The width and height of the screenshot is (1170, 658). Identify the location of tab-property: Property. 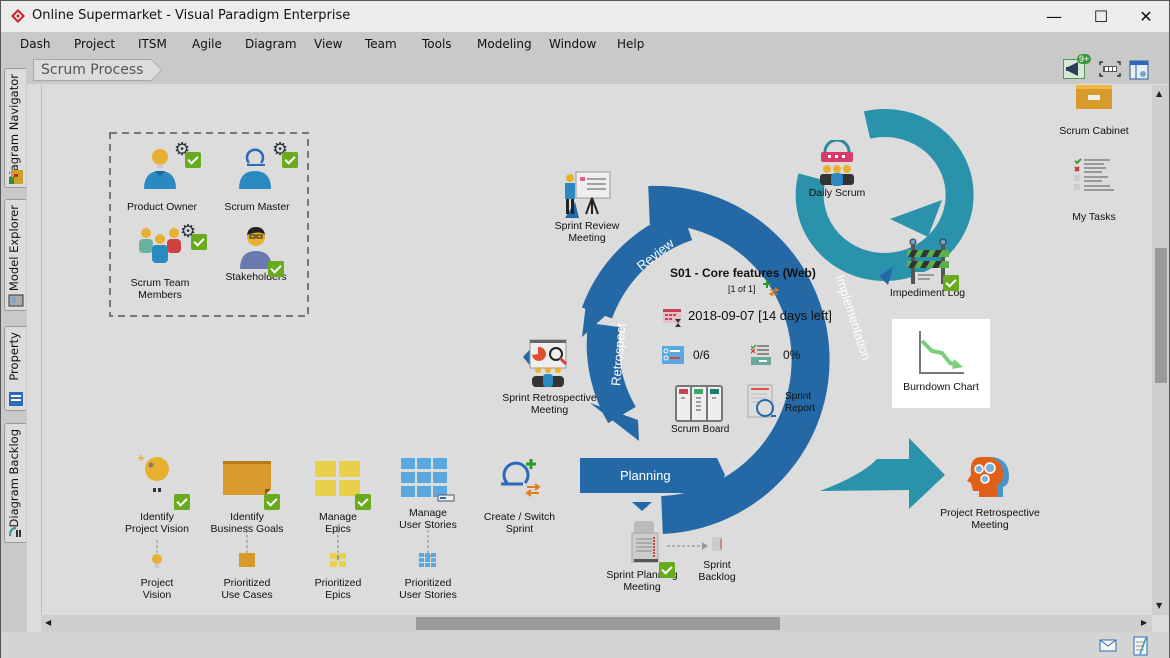
(15, 368).